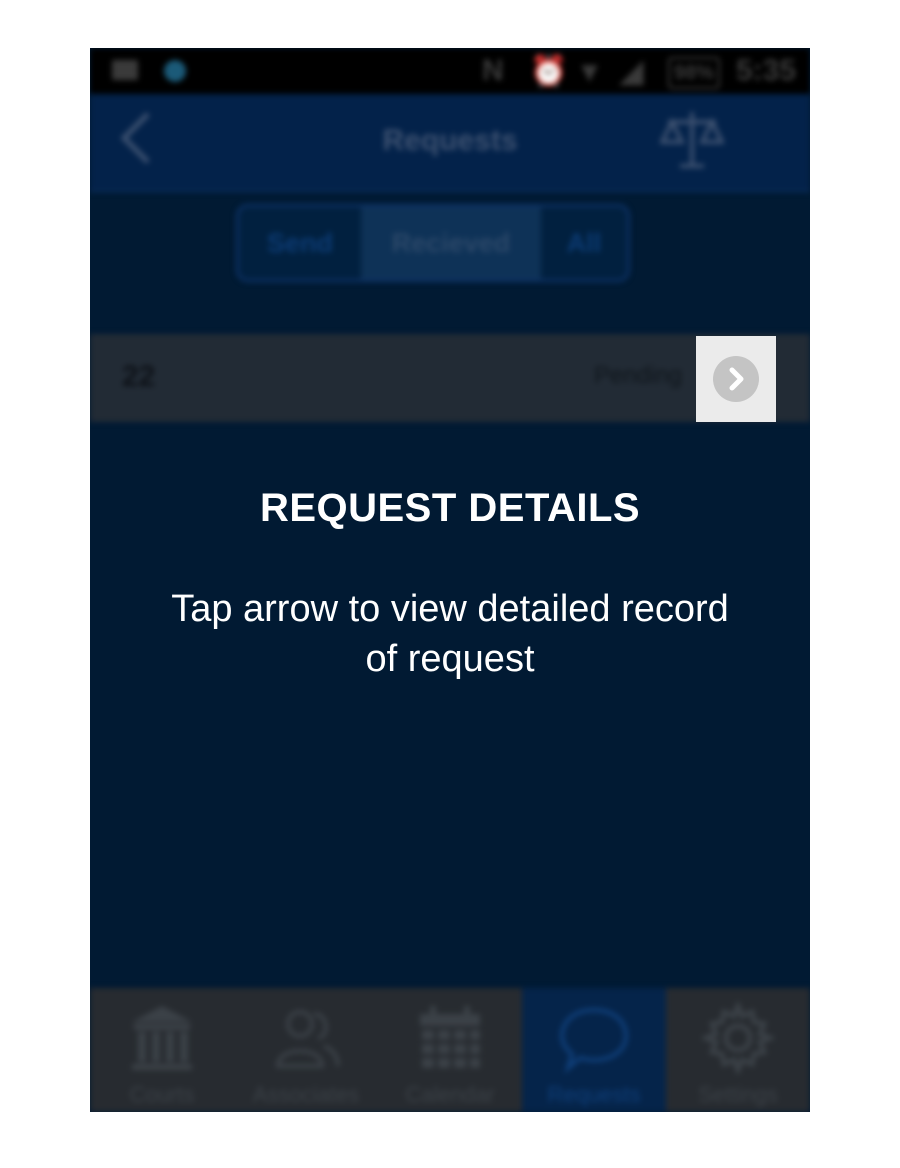 The width and height of the screenshot is (900, 1168). What do you see at coordinates (139, 376) in the screenshot?
I see `request-id: 22` at bounding box center [139, 376].